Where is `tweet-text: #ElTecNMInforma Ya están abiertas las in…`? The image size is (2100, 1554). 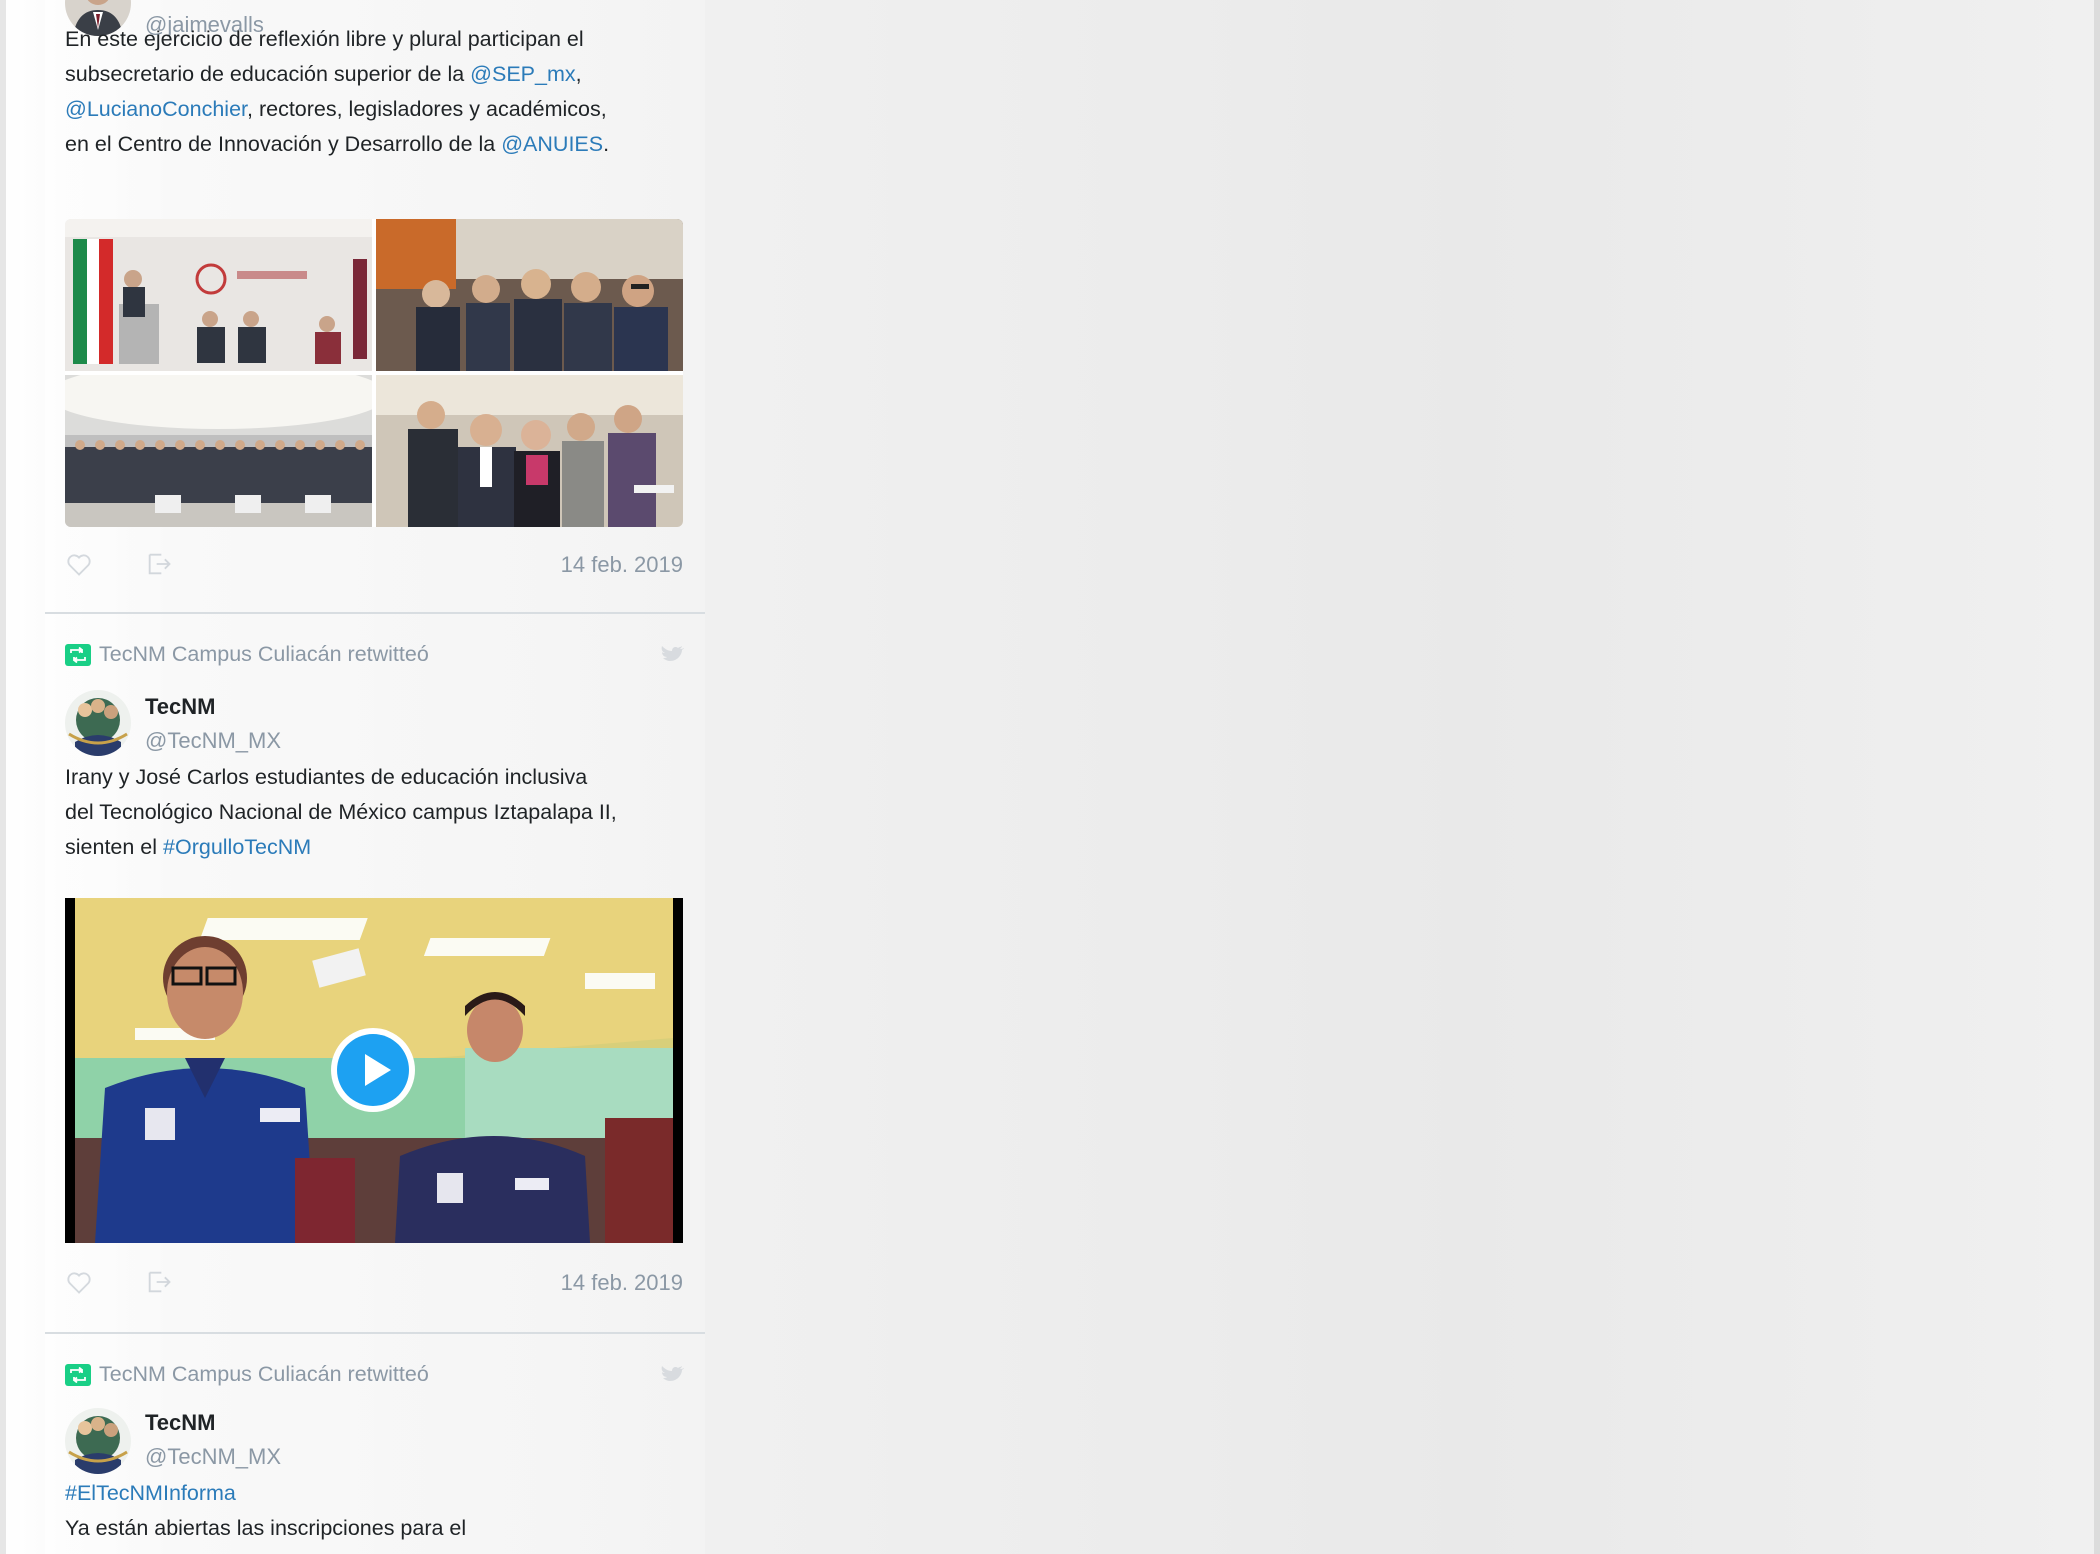
tweet-text: #ElTecNMInforma Ya están abiertas las in… is located at coordinates (385, 1511).